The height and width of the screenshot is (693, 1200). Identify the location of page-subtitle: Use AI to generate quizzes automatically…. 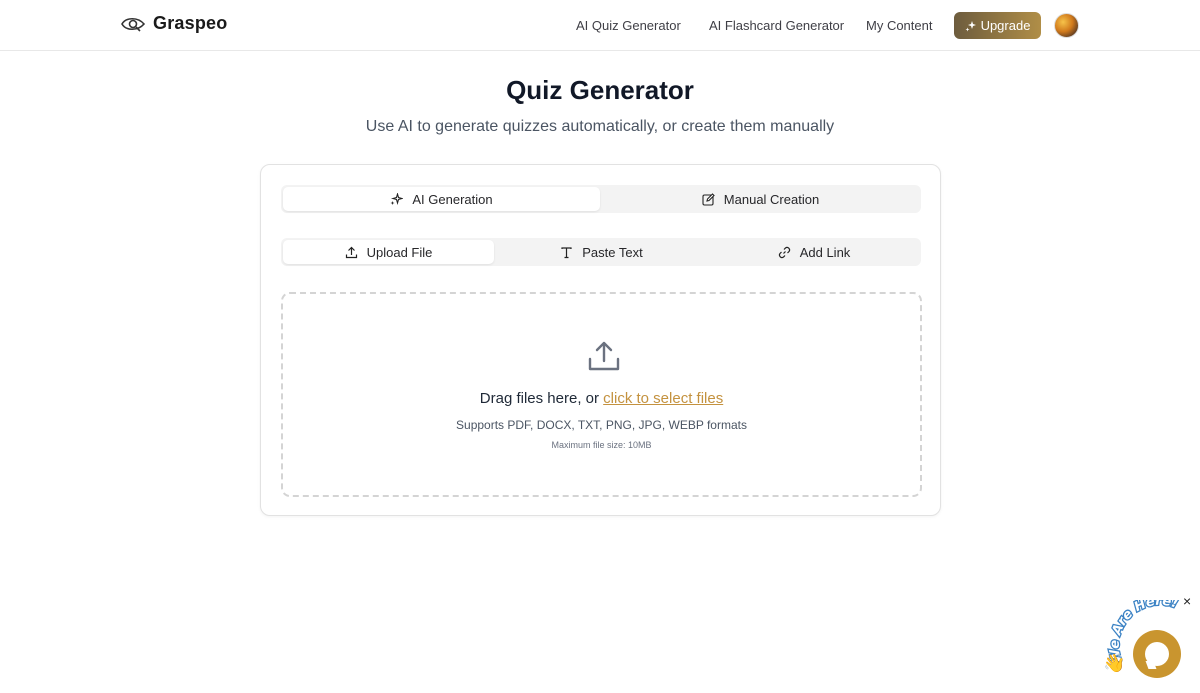
(600, 126).